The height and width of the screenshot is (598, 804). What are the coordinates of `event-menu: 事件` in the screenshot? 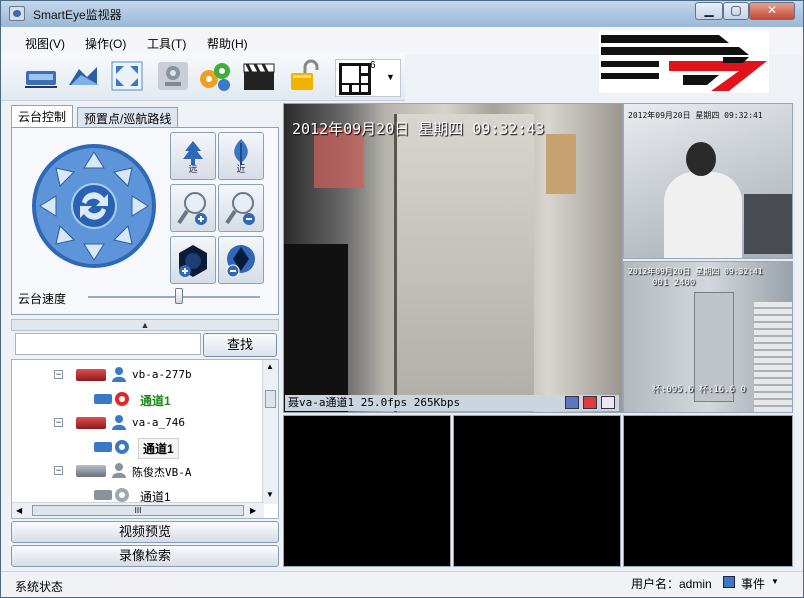 It's located at (753, 583).